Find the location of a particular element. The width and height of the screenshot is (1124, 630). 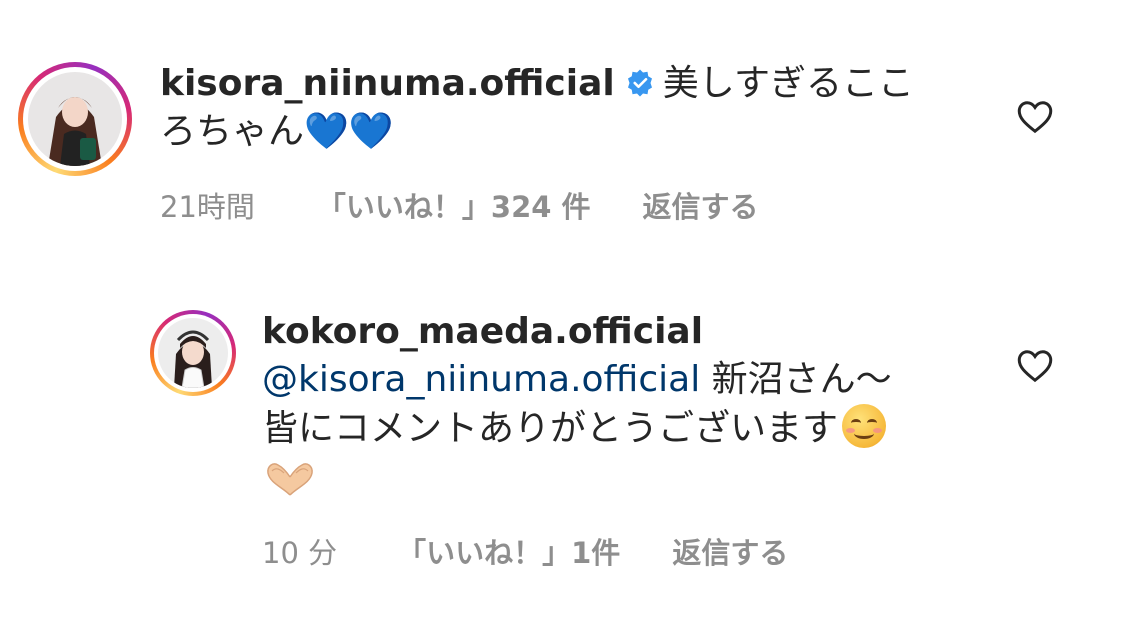

timestamp: 21時間 is located at coordinates (207, 207).